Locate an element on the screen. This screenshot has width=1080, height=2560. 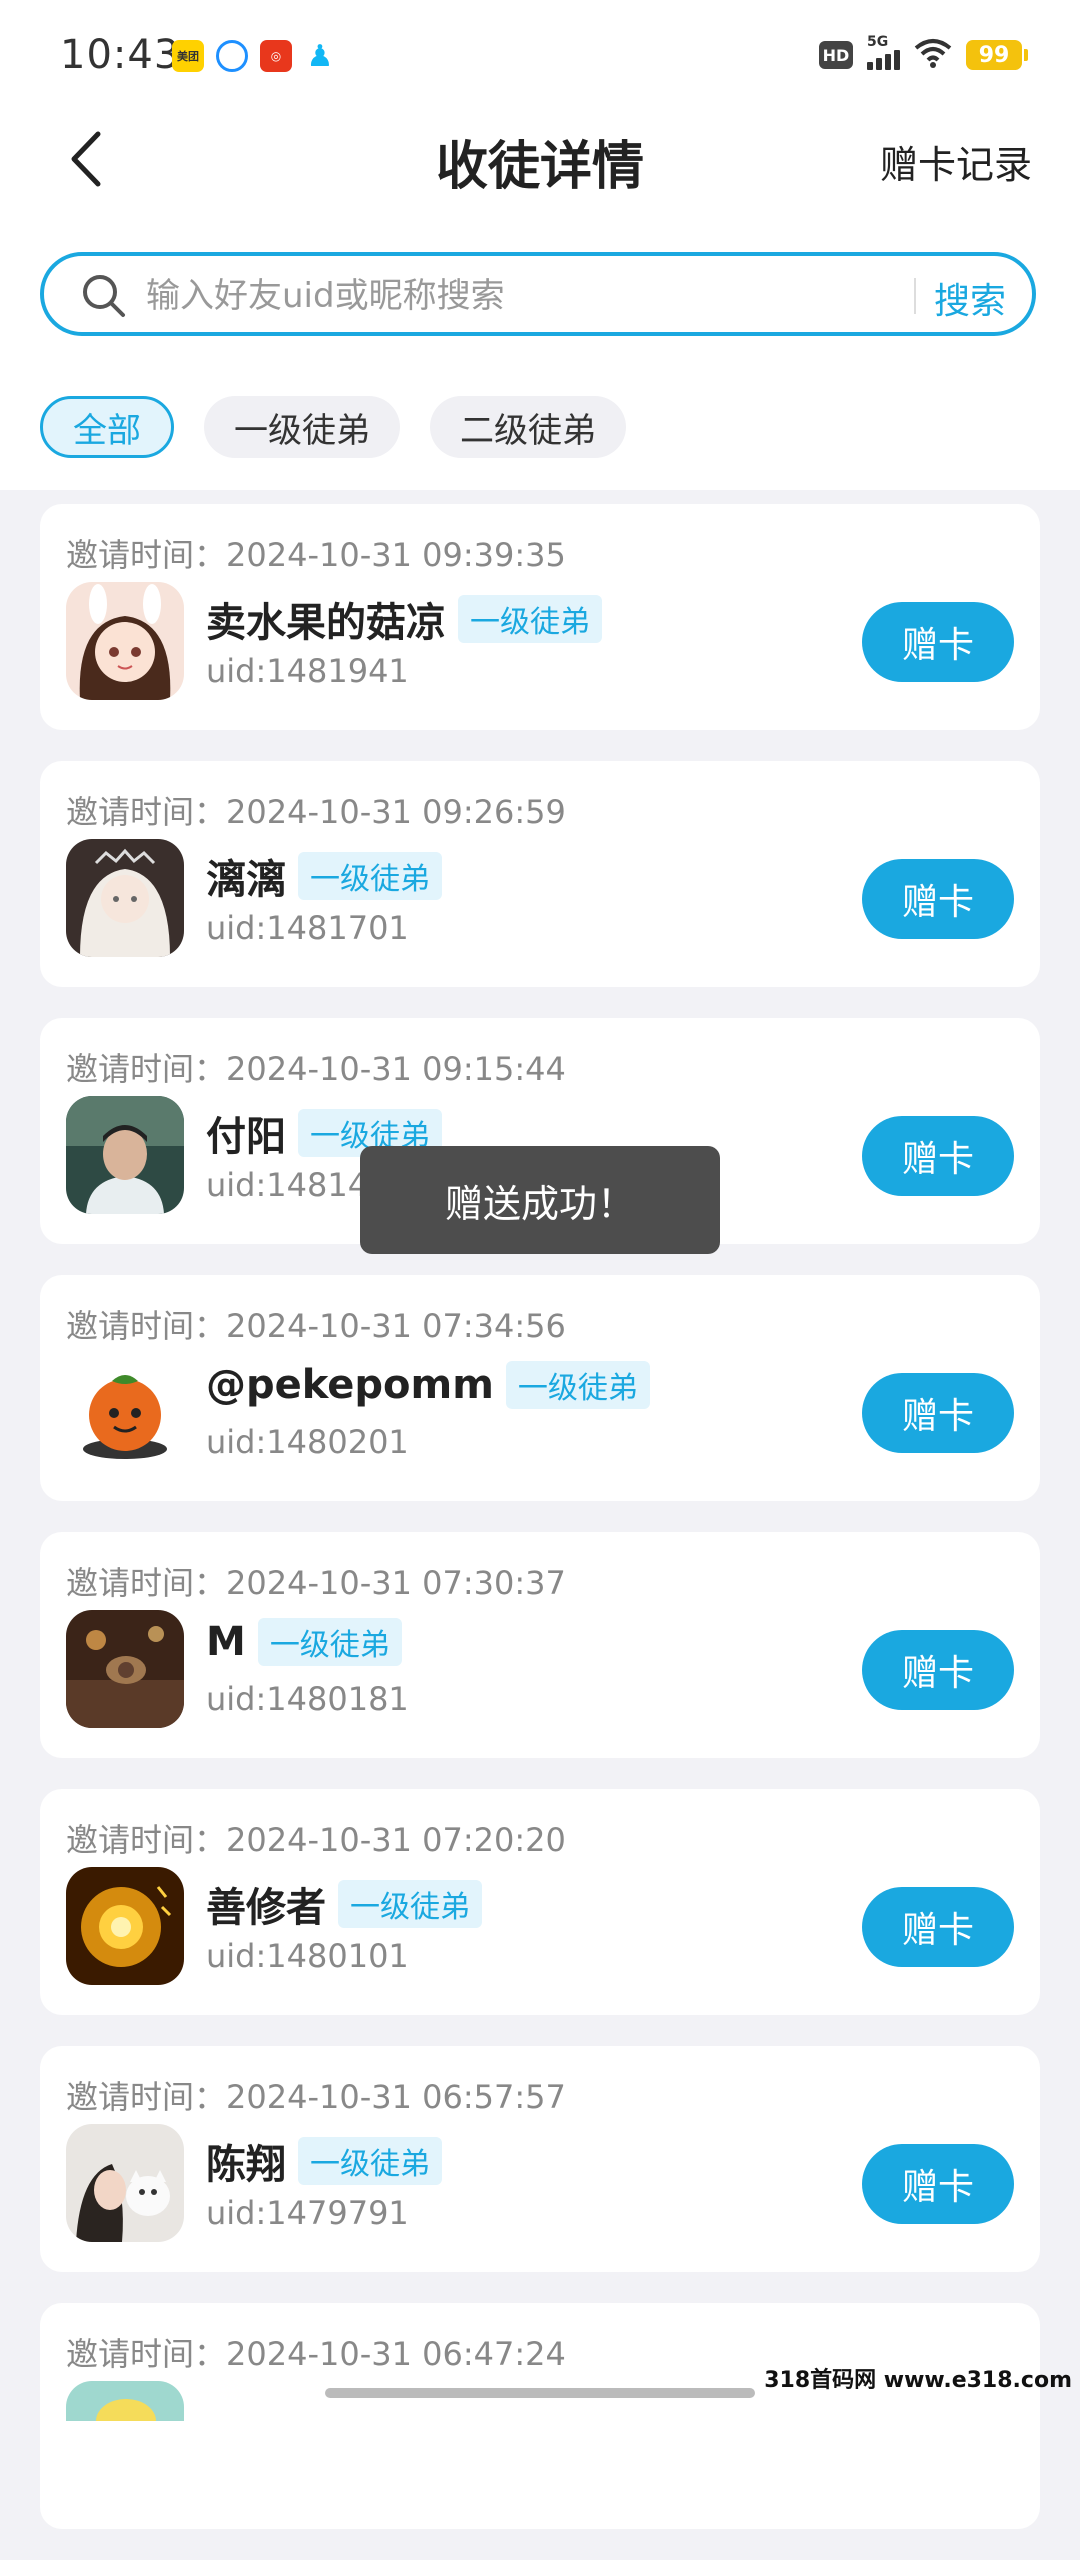
name-row: 陈翔 一级徒弟 is located at coordinates (324, 2161).